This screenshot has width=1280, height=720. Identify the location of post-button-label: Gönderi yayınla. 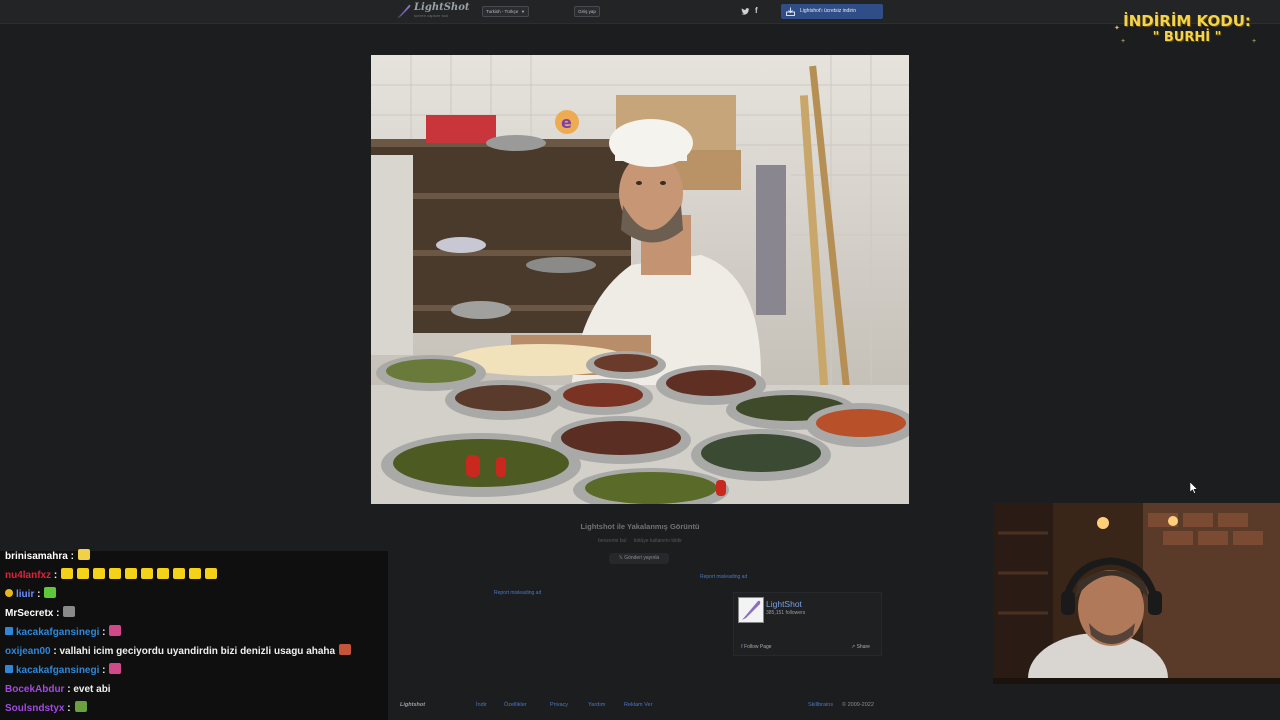
(642, 558).